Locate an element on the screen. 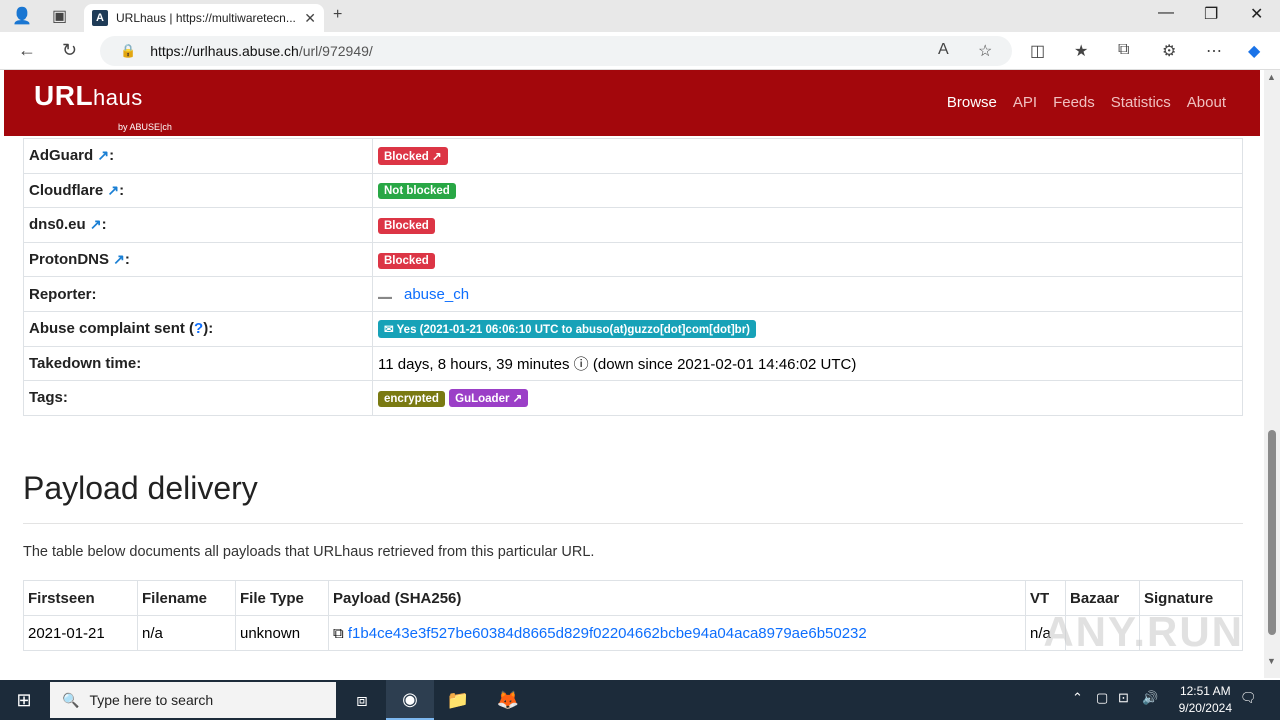 Image resolution: width=1280 pixels, height=720 pixels. back-icon: ← is located at coordinates (27, 50).